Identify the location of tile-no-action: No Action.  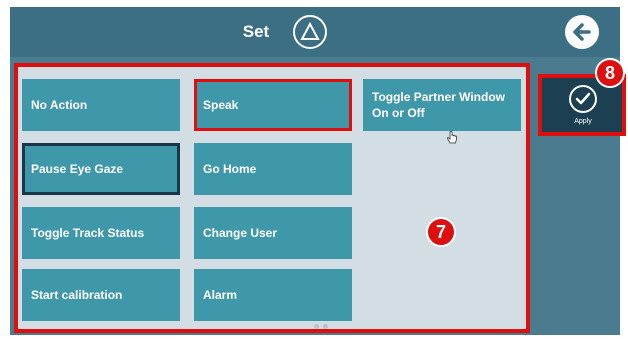
(101, 105).